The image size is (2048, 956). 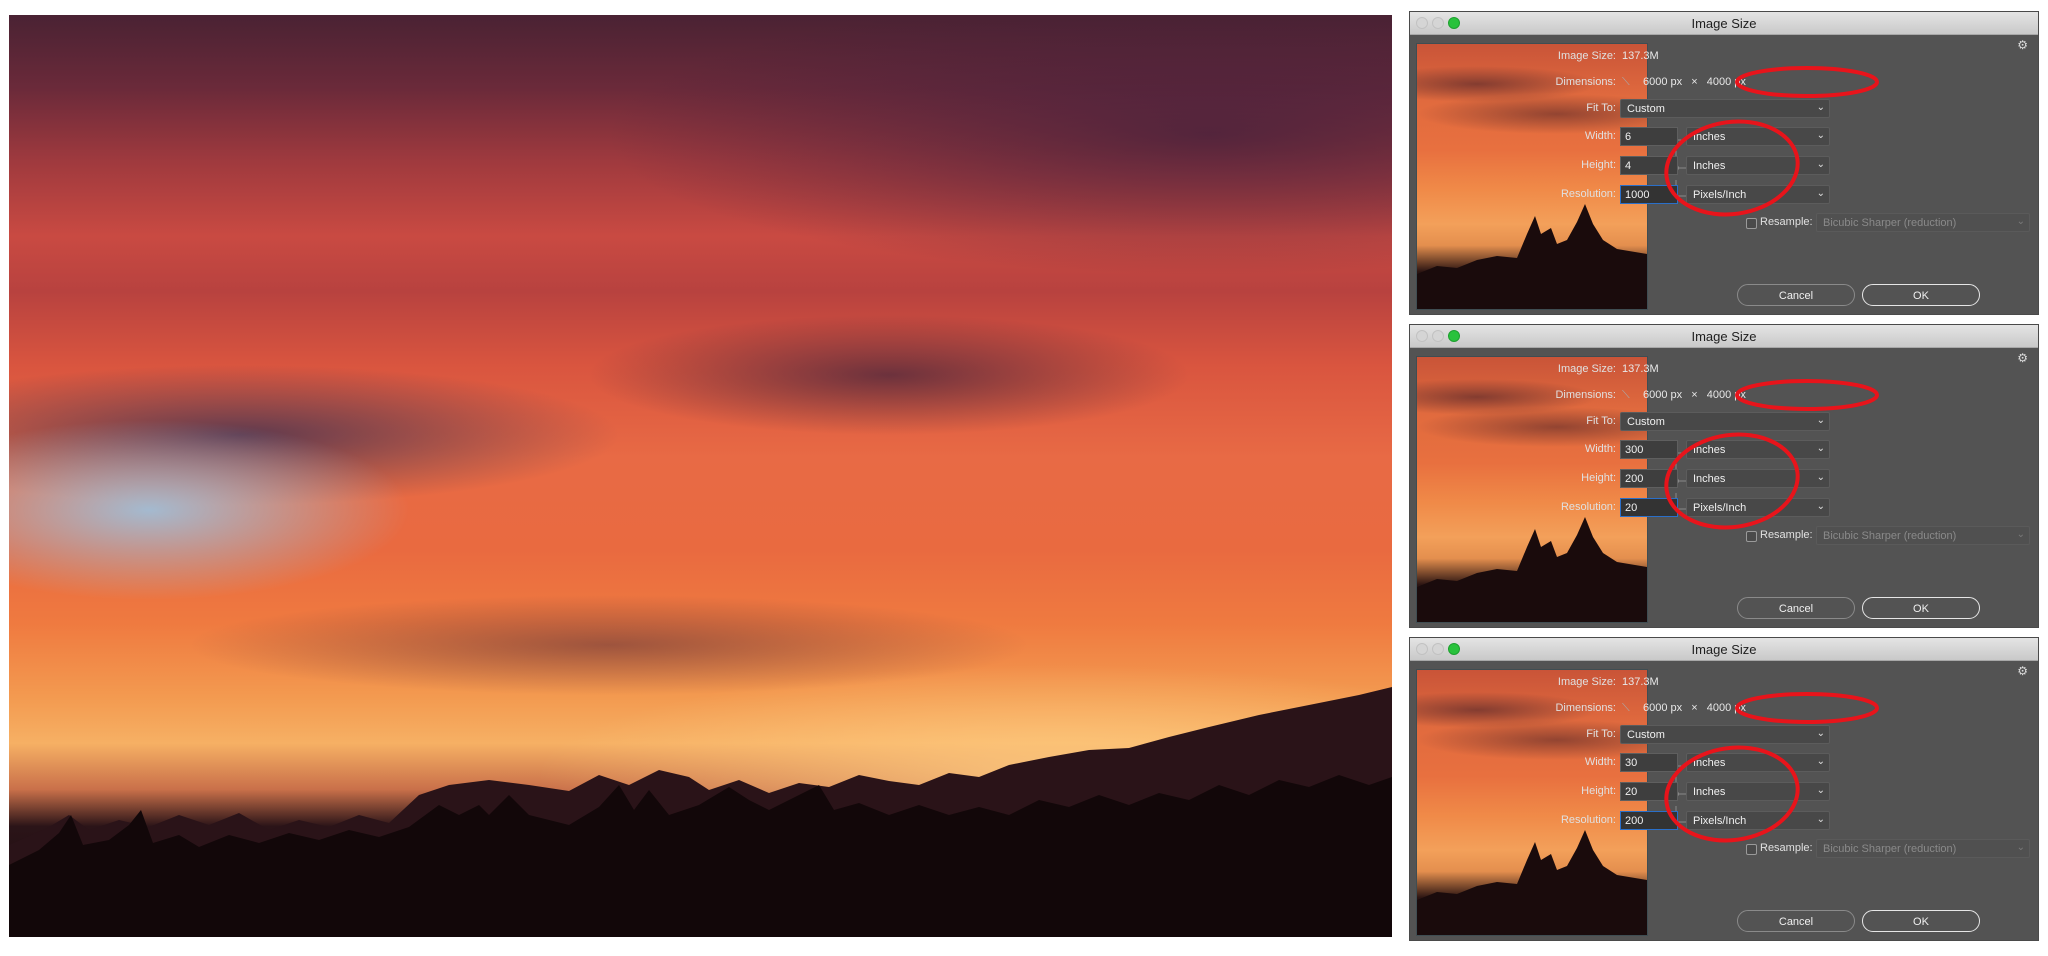 What do you see at coordinates (1649, 478) in the screenshot?
I see `height-input: 200` at bounding box center [1649, 478].